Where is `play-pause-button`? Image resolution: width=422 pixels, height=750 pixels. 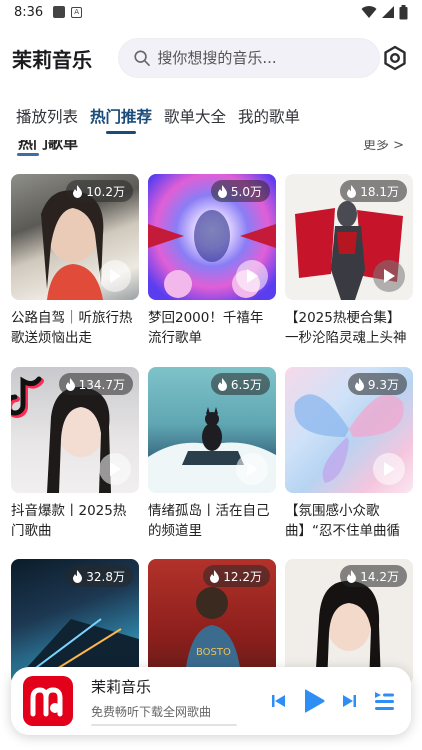
play-pause-button is located at coordinates (314, 701).